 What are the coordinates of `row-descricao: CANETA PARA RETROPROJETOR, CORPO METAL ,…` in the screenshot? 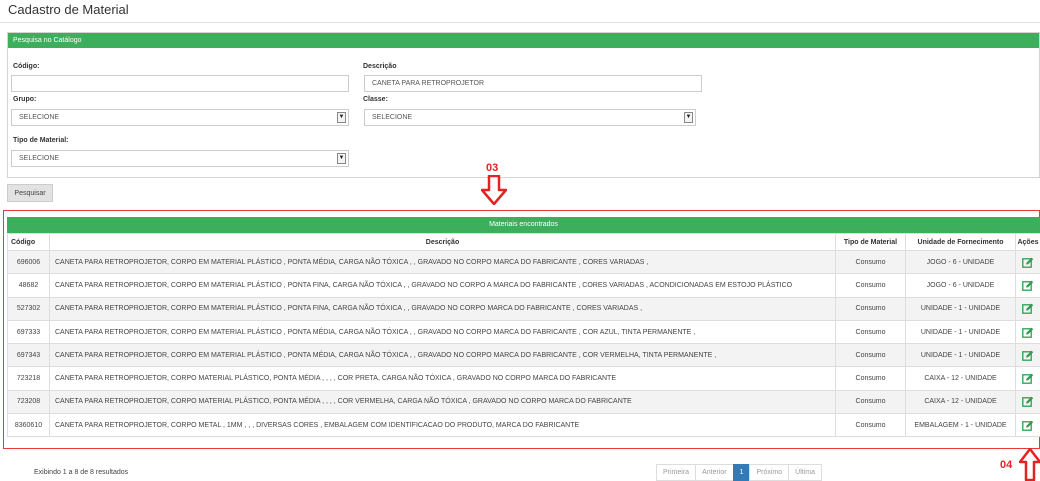 It's located at (442, 425).